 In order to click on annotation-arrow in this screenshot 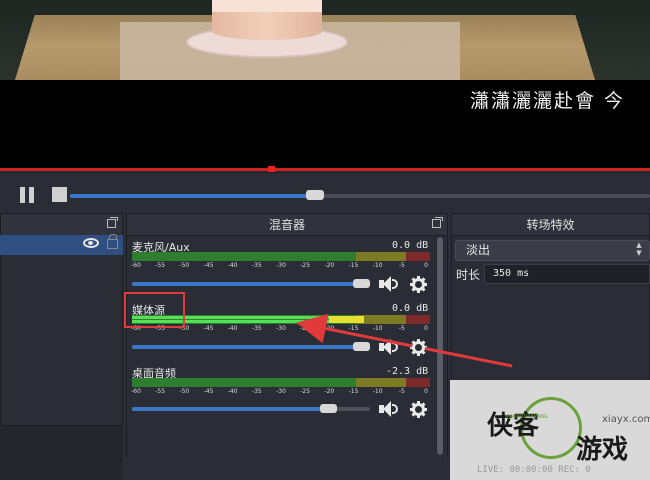, I will do `click(404, 340)`.